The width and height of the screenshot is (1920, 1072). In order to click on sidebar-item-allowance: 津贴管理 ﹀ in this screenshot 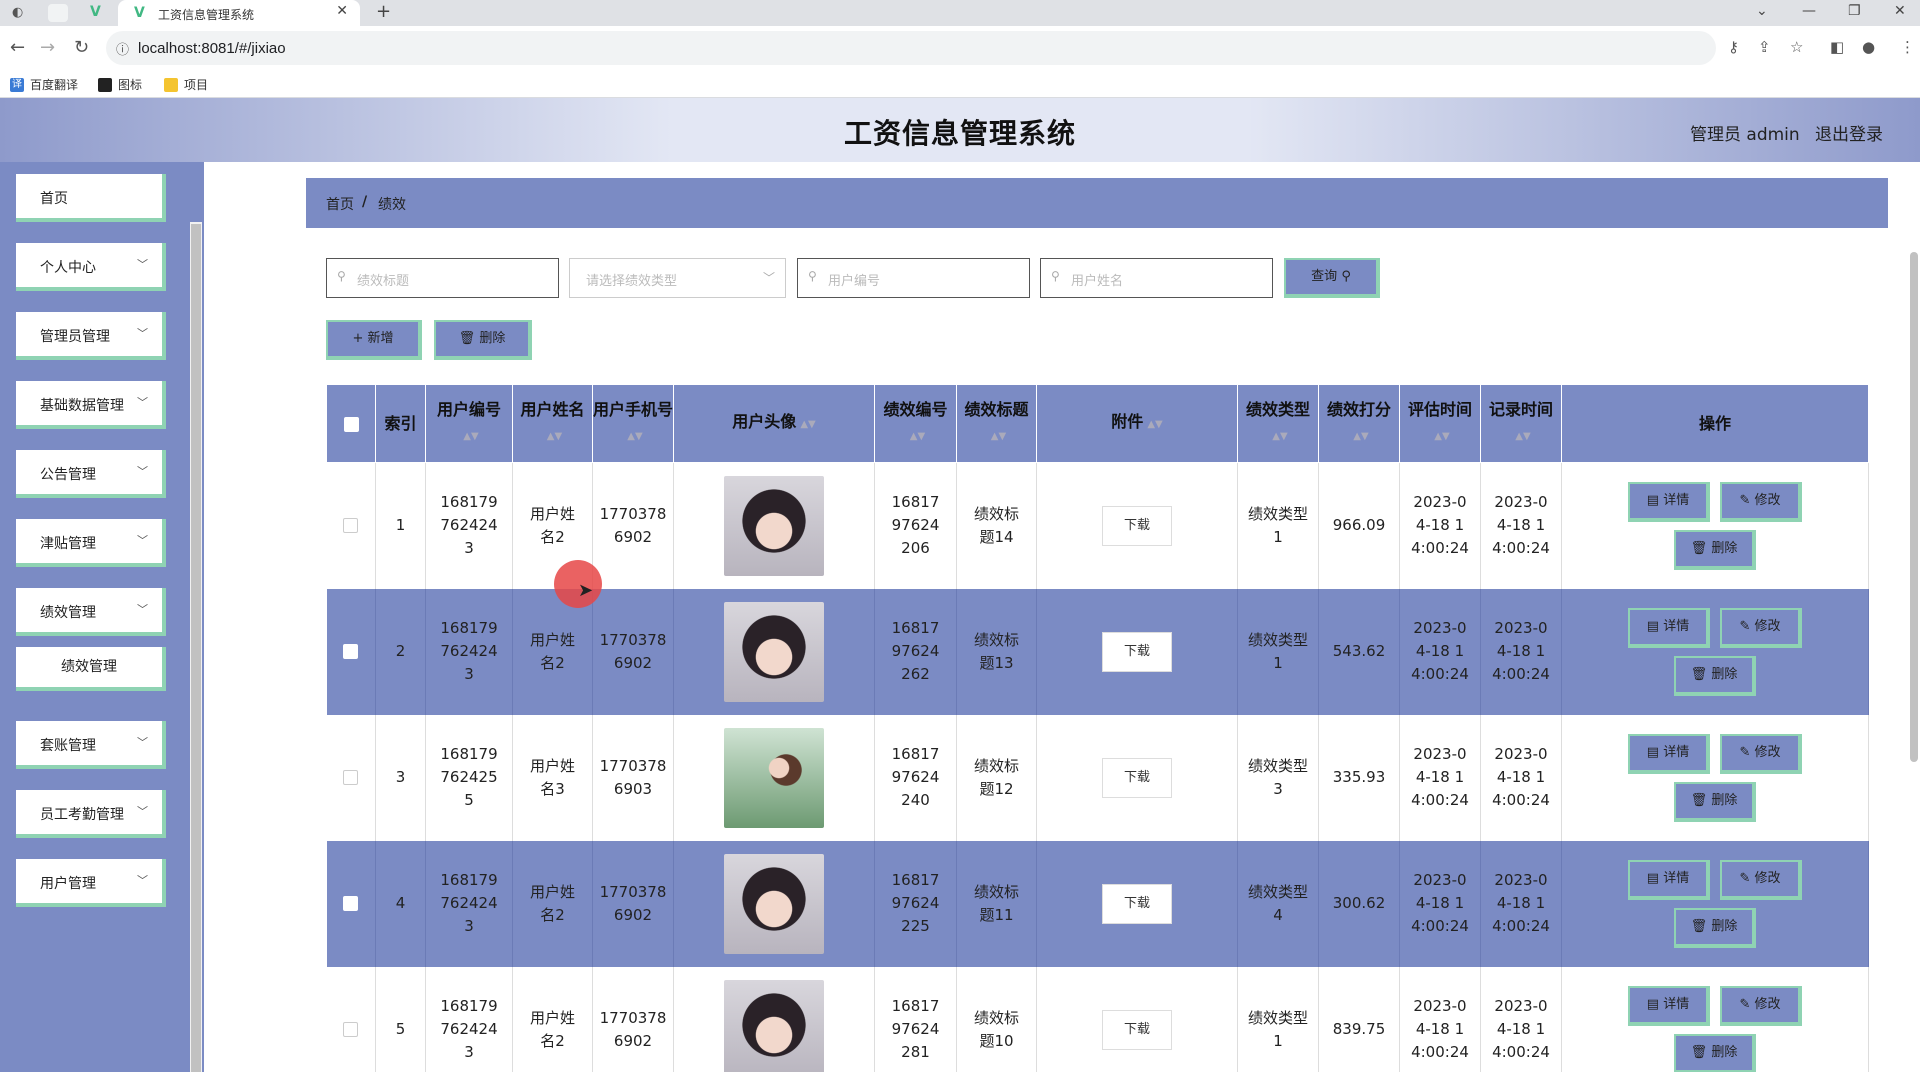, I will do `click(91, 543)`.